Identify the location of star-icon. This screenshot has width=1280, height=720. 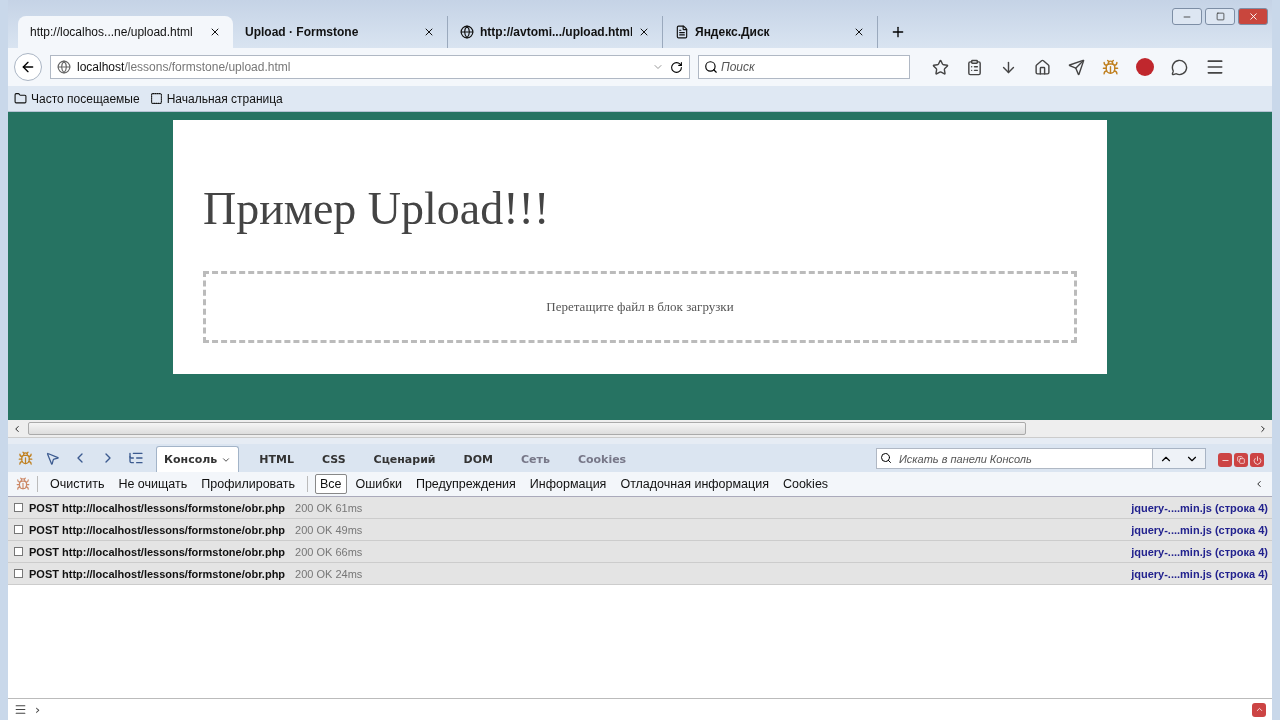
(940, 67).